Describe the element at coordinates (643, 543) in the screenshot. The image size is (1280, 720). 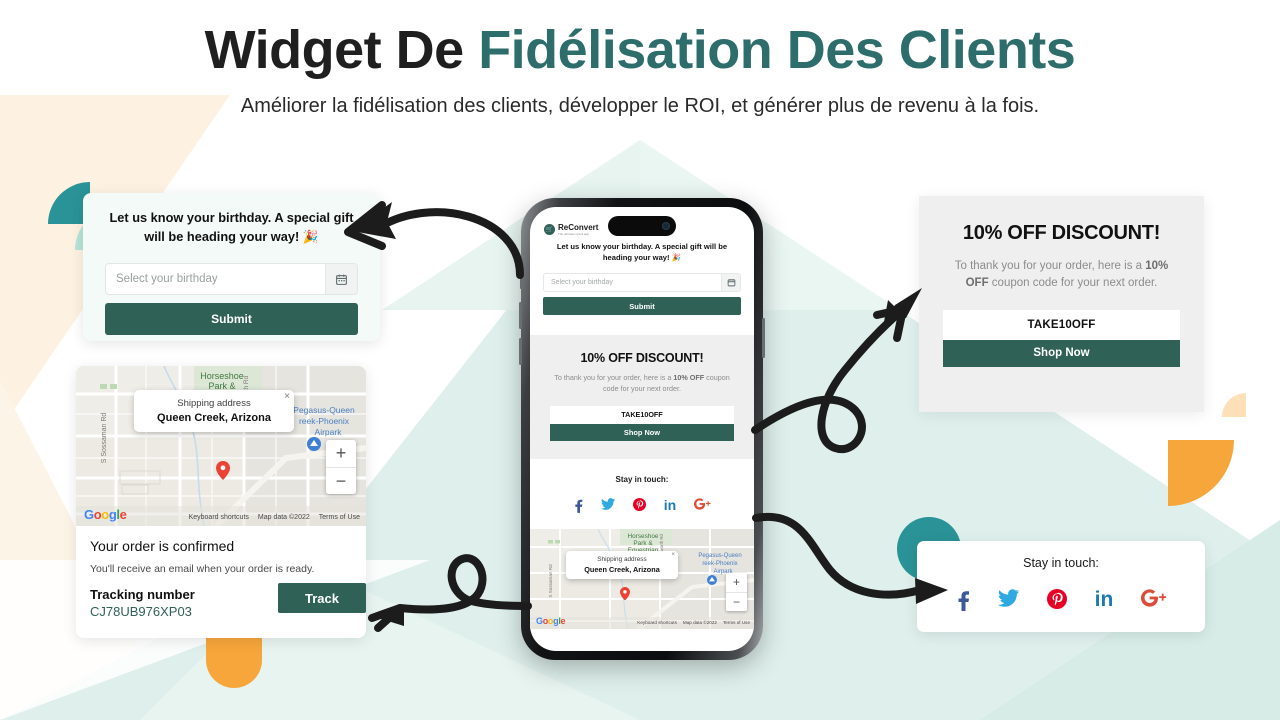
I see `svg-text: Park &` at that location.